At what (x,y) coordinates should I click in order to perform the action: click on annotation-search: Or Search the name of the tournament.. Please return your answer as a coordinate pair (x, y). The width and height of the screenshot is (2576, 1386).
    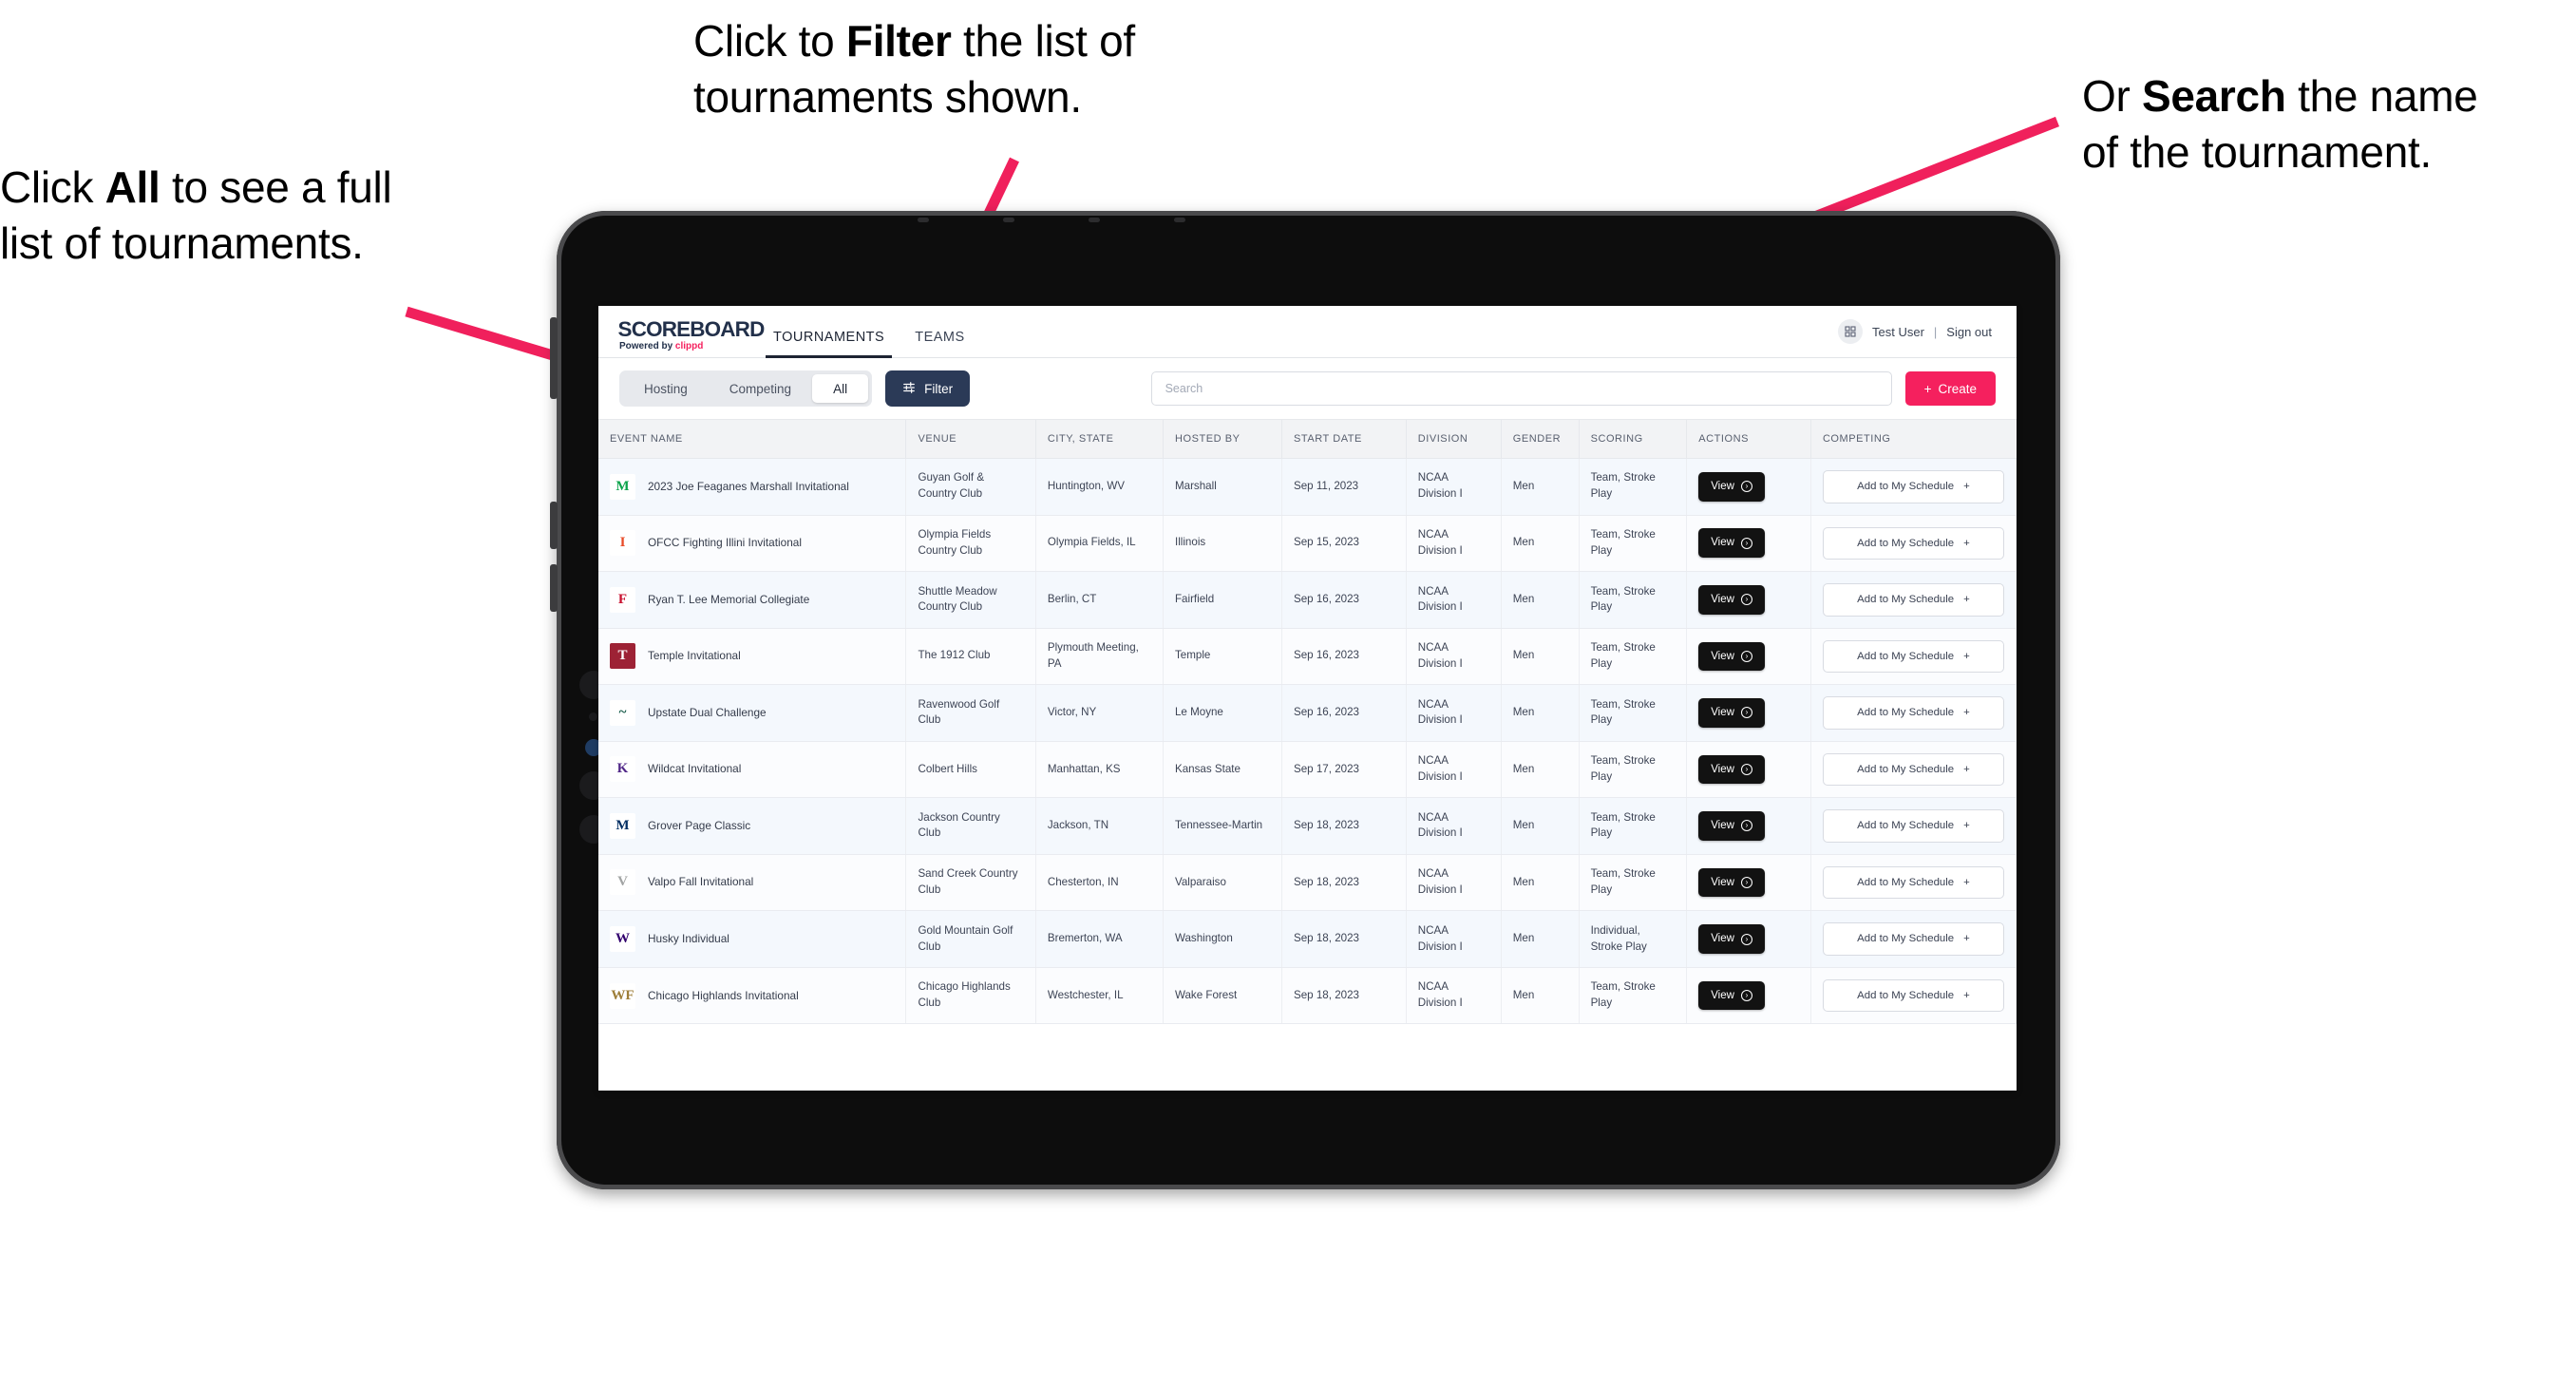
    Looking at the image, I should click on (2280, 124).